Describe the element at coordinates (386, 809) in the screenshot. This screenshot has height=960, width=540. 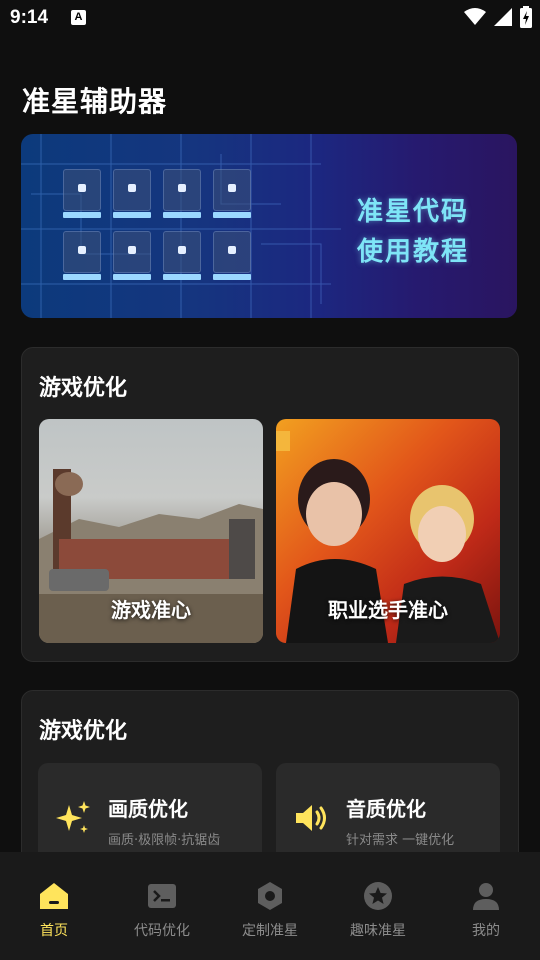
I see `option-title: 音质优化` at that location.